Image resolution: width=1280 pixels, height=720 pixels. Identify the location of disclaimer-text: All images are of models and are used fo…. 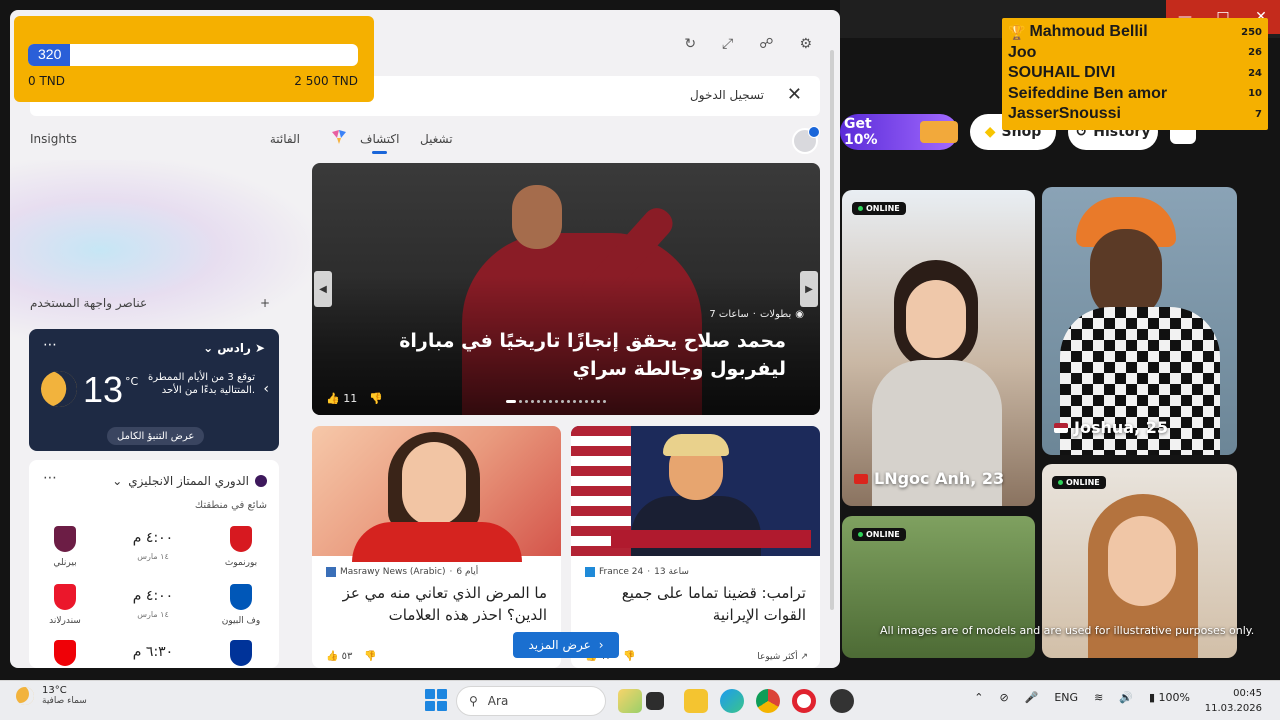
(1067, 630).